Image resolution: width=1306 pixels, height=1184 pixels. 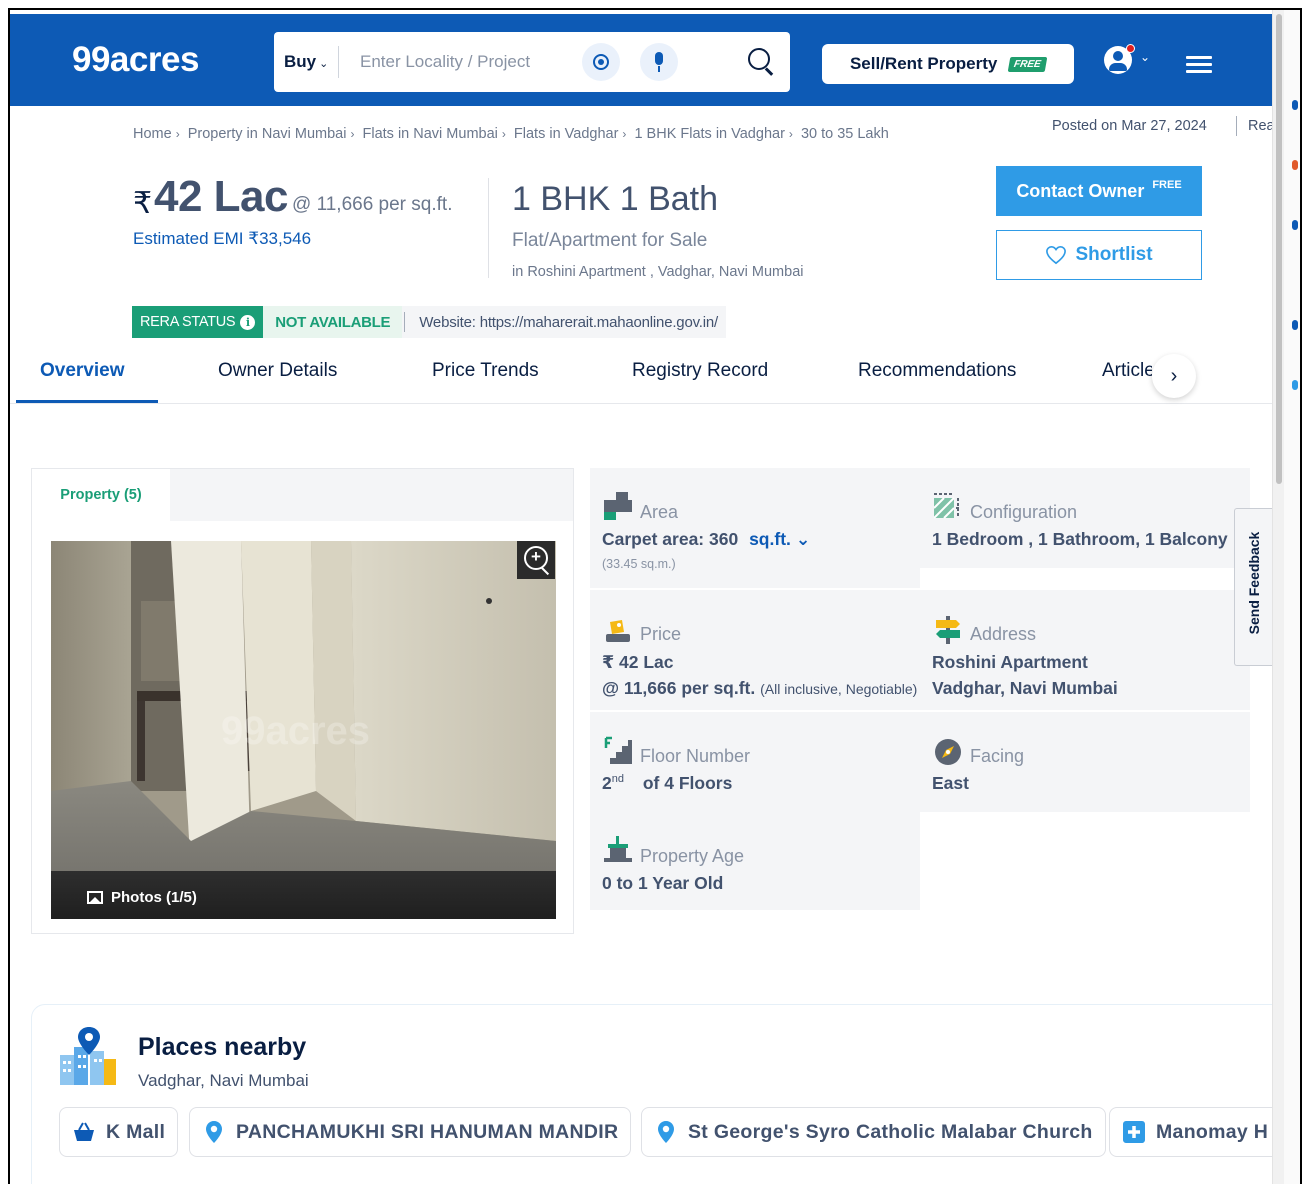 I want to click on area-sqm: (33.45 sq.m.), so click(x=639, y=564).